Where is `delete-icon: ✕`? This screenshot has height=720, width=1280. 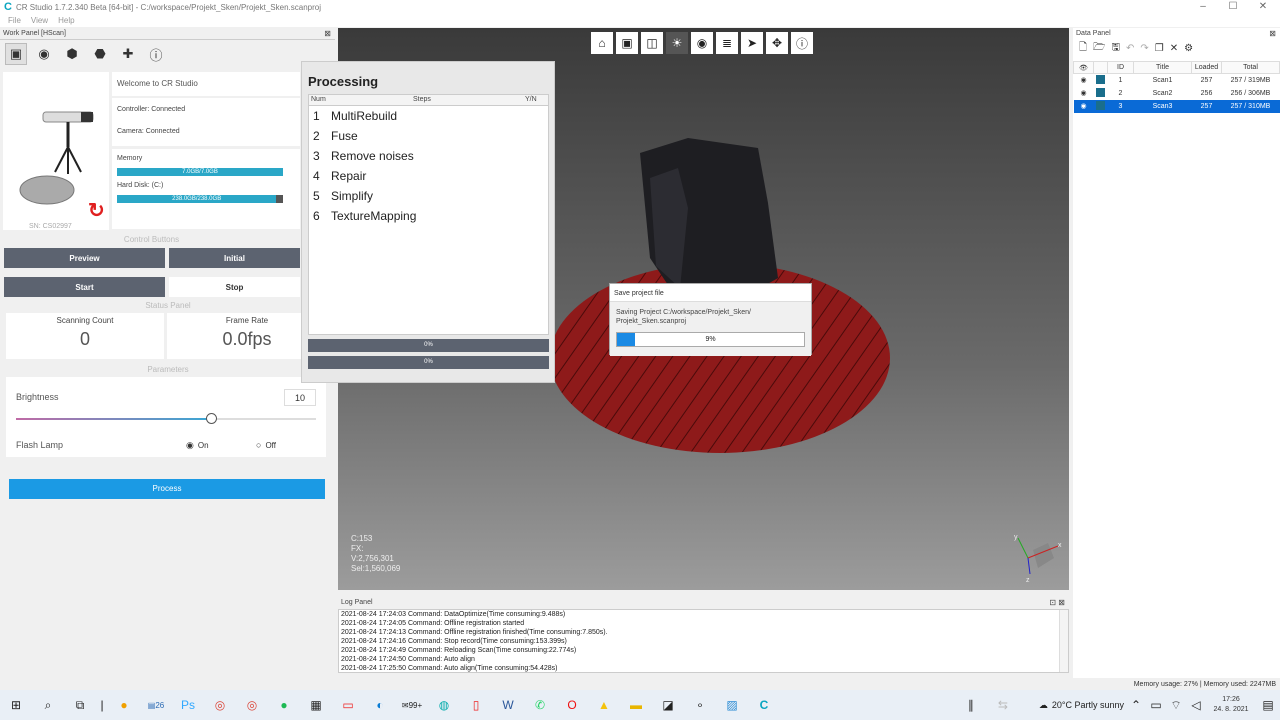
delete-icon: ✕ is located at coordinates (1174, 48).